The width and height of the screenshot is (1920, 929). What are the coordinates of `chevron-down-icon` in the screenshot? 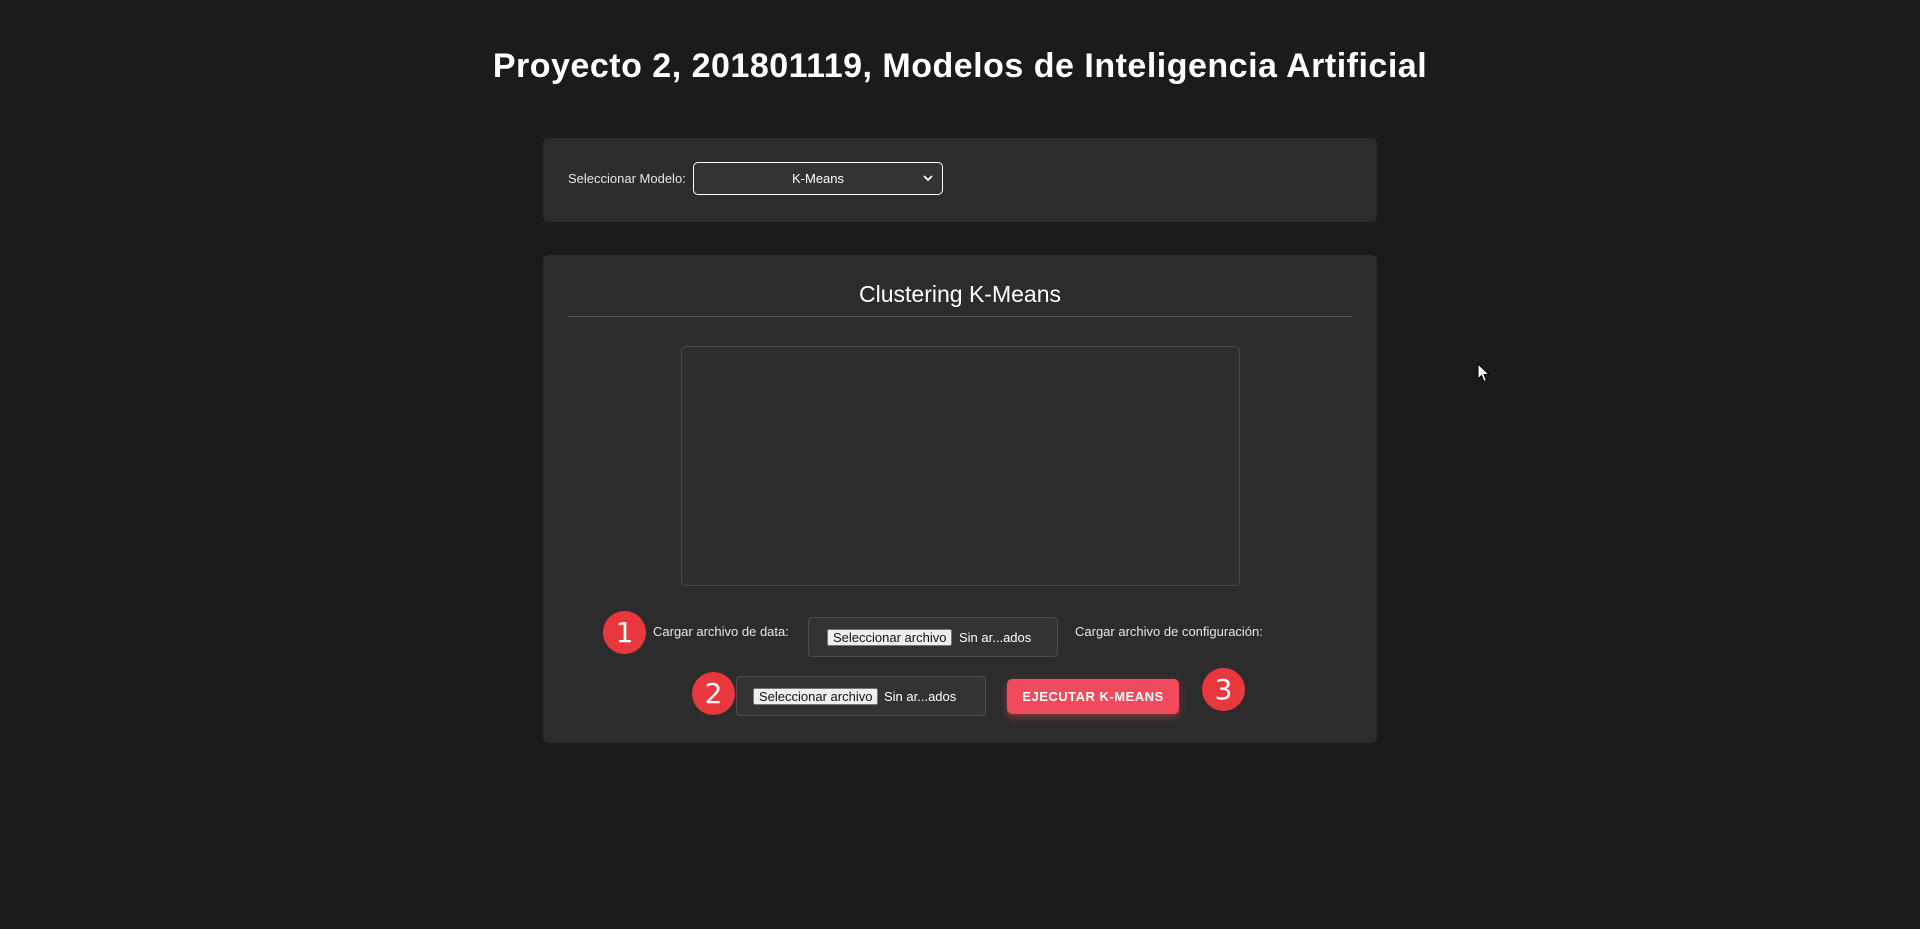 It's located at (928, 178).